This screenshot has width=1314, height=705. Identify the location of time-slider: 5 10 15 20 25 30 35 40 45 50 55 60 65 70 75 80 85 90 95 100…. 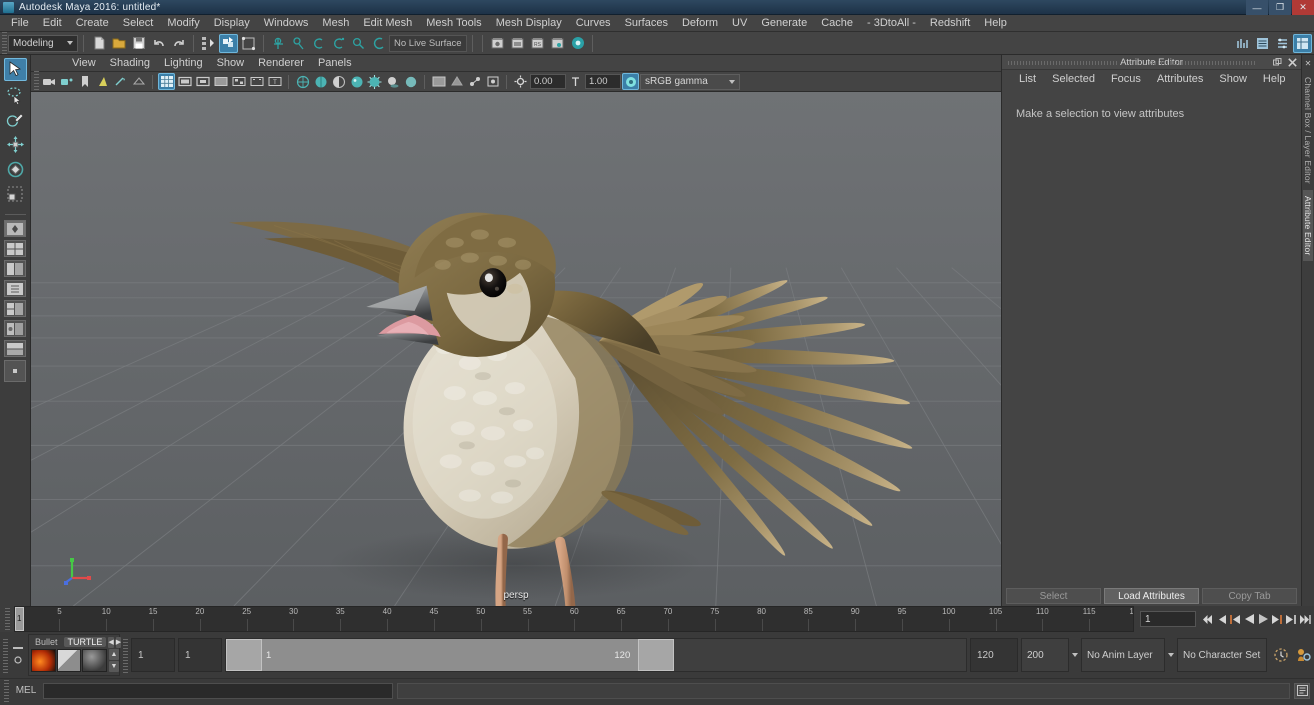
(574, 619).